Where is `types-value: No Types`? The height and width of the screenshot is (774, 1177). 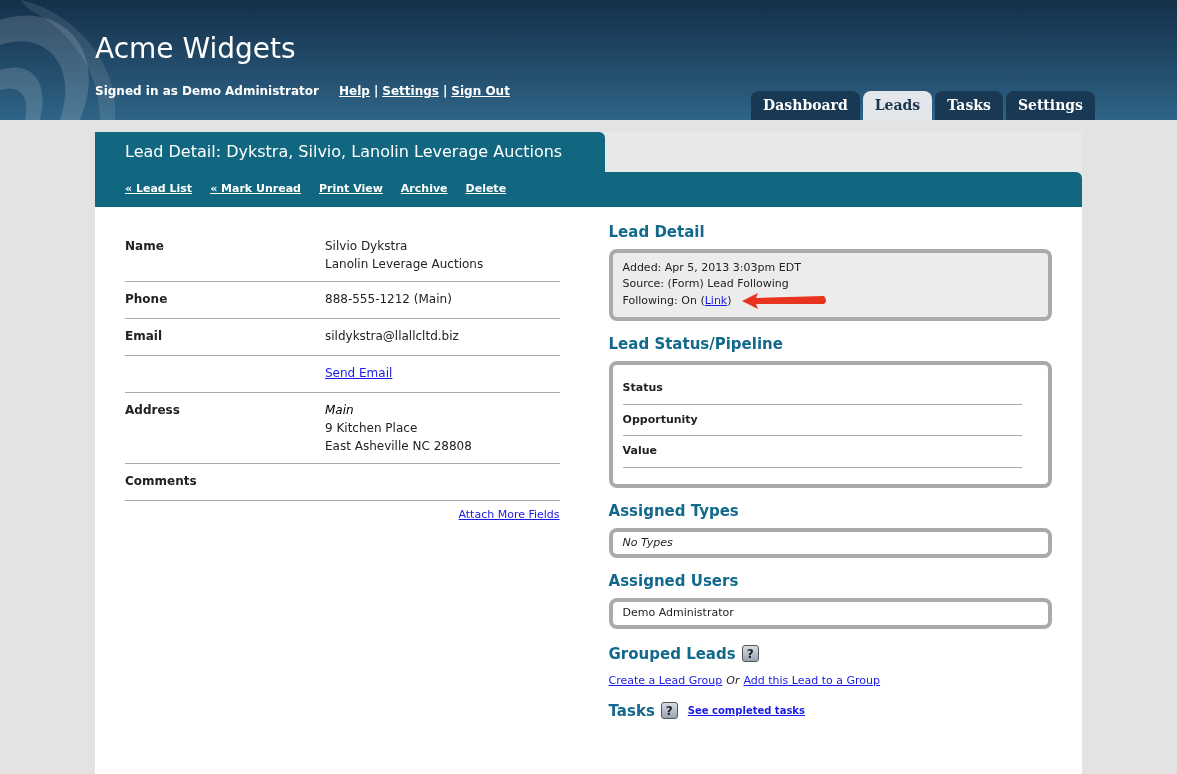
types-value: No Types is located at coordinates (647, 542).